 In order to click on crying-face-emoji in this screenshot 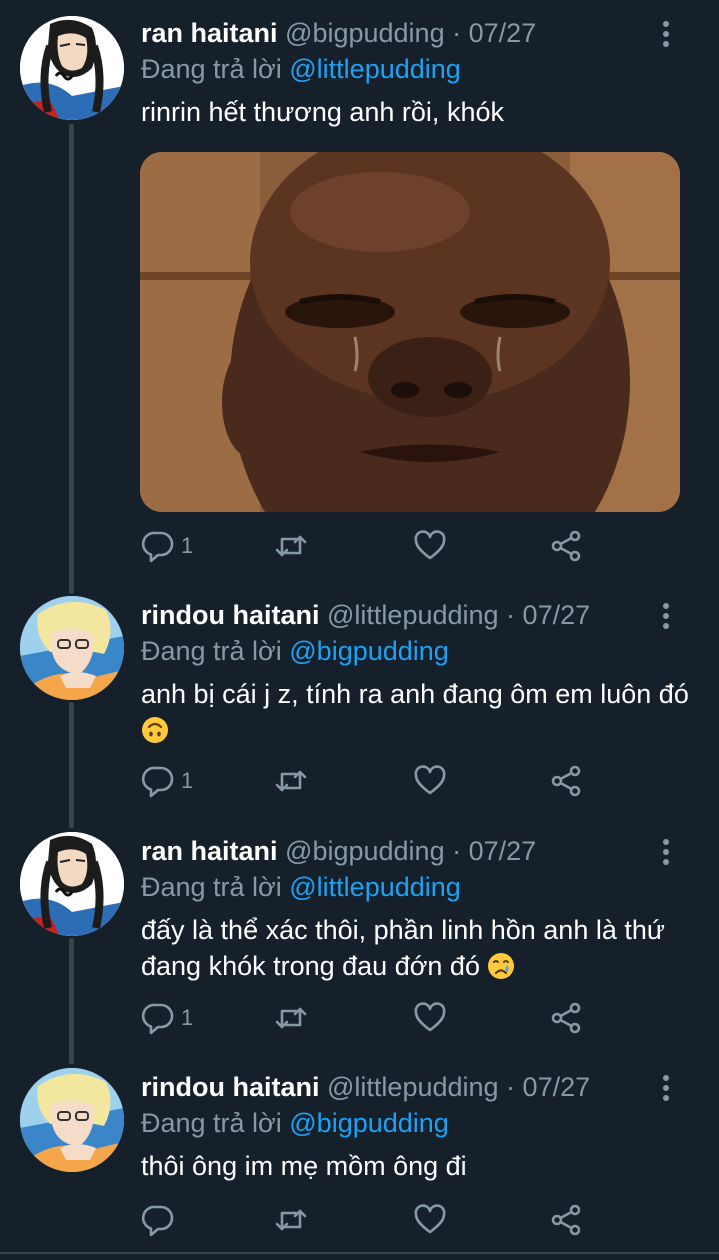, I will do `click(501, 966)`.